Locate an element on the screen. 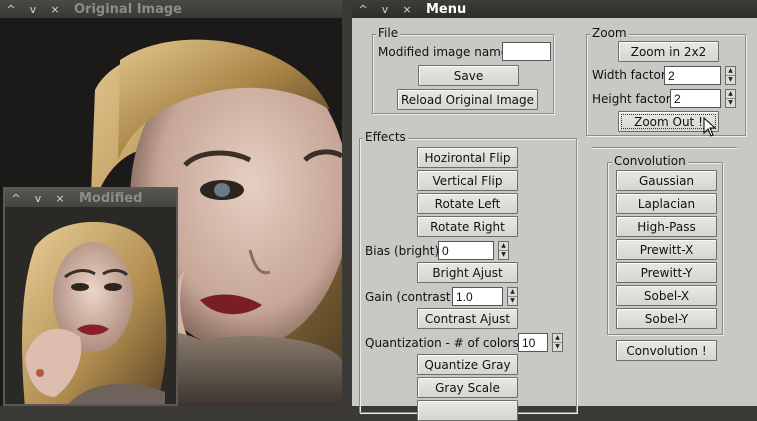  effects-next-button is located at coordinates (467, 410).